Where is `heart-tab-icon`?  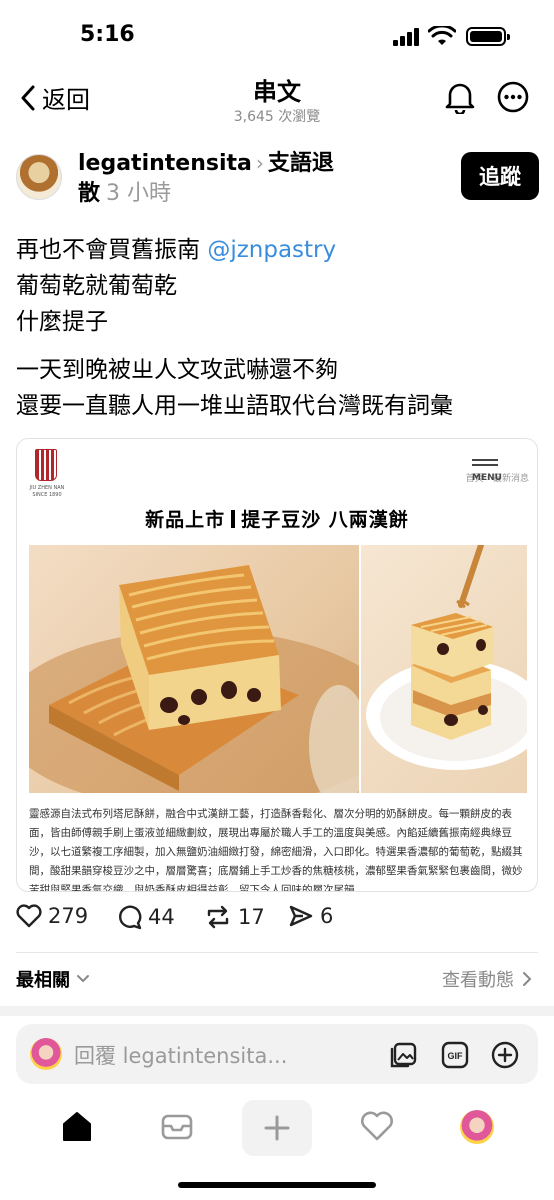
heart-tab-icon is located at coordinates (377, 1127).